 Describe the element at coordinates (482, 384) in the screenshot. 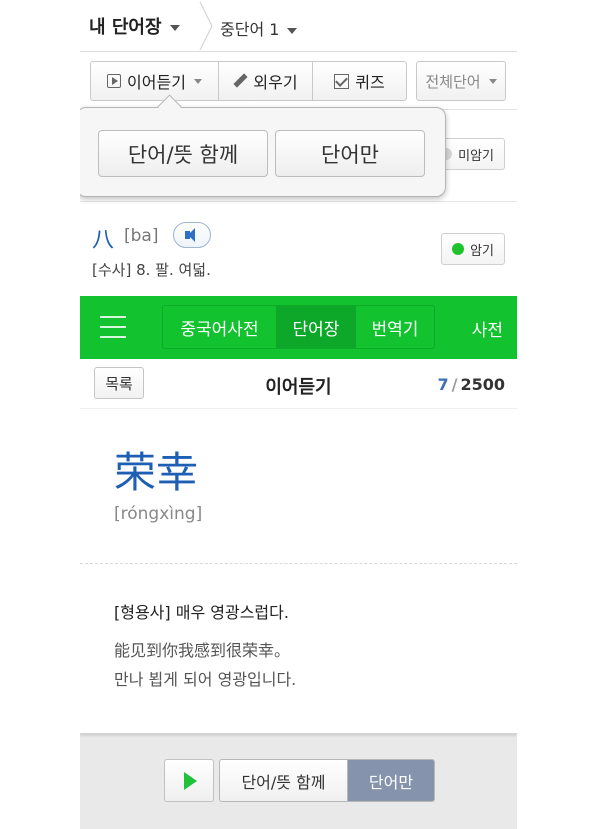

I see `total-count: 2500` at that location.